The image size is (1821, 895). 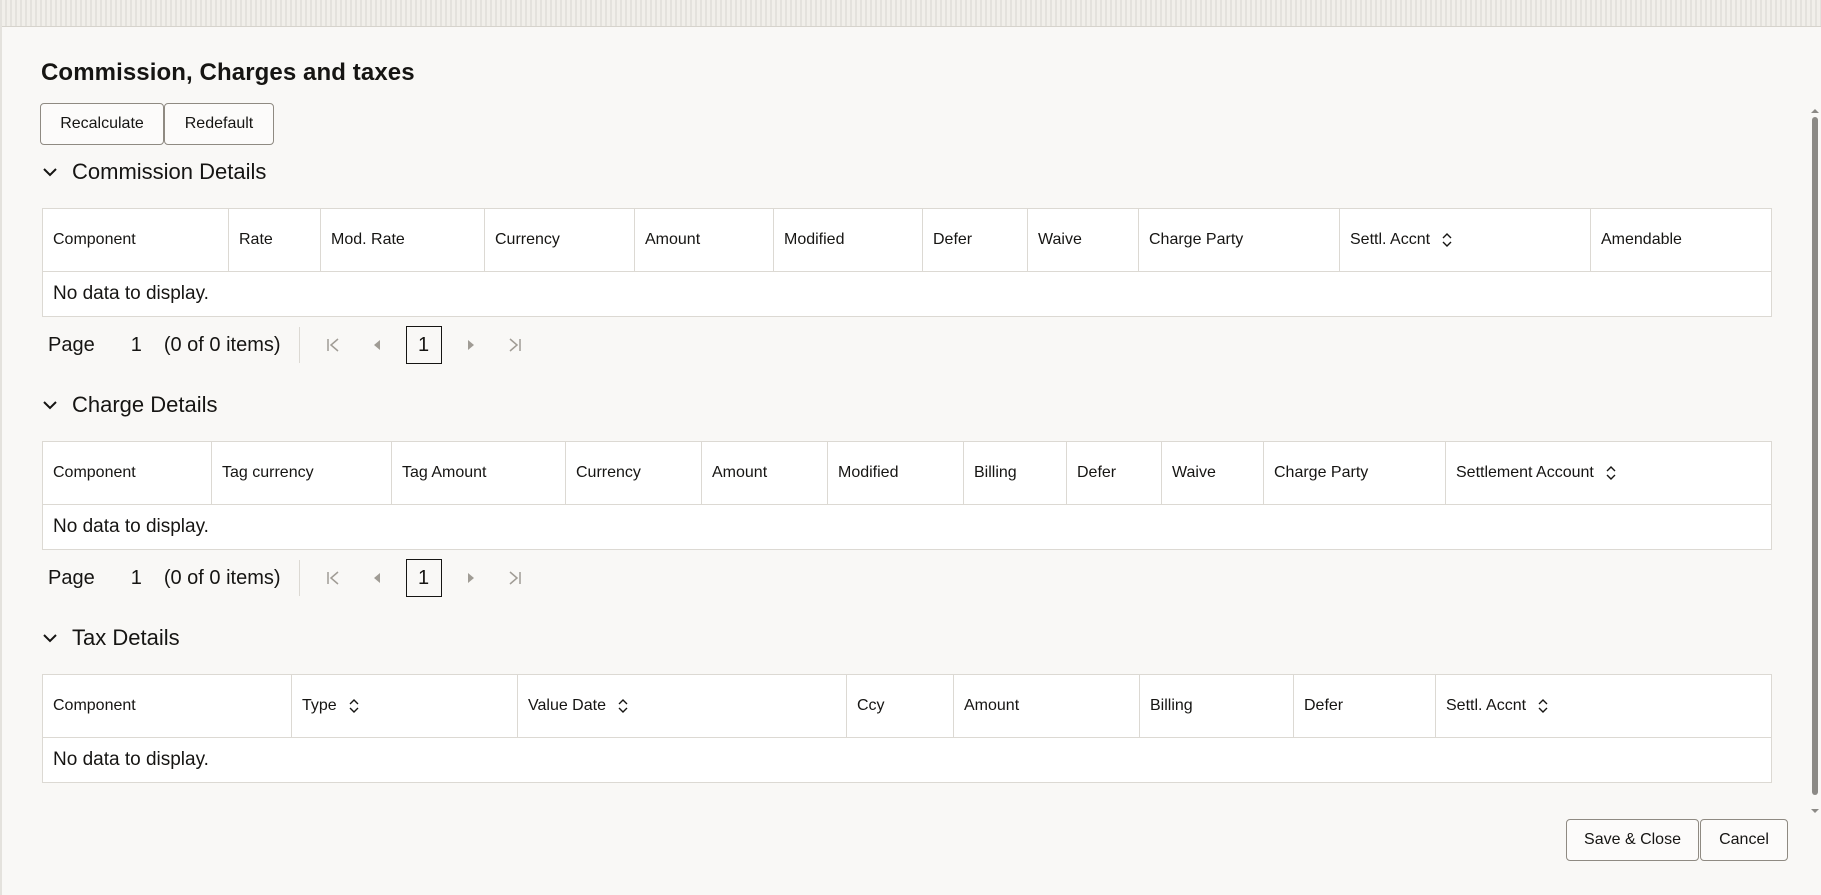 I want to click on commission-section-toggle: Commission Details, so click(x=153, y=172).